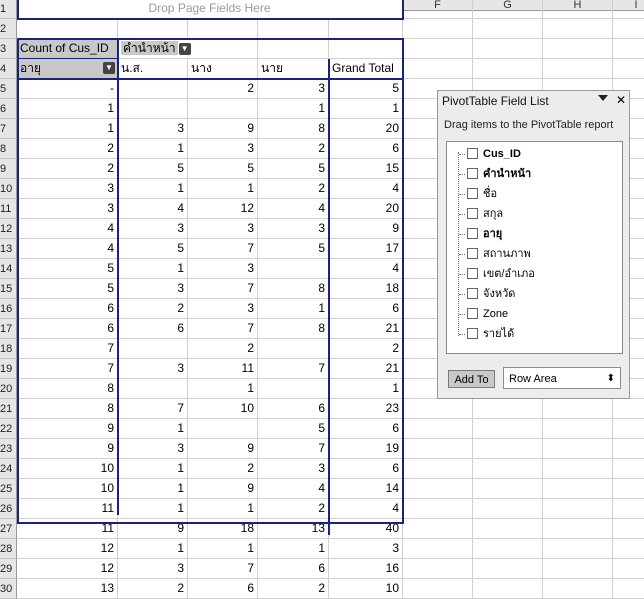  What do you see at coordinates (293, 69) in the screenshot?
I see `column-value-header: นาย` at bounding box center [293, 69].